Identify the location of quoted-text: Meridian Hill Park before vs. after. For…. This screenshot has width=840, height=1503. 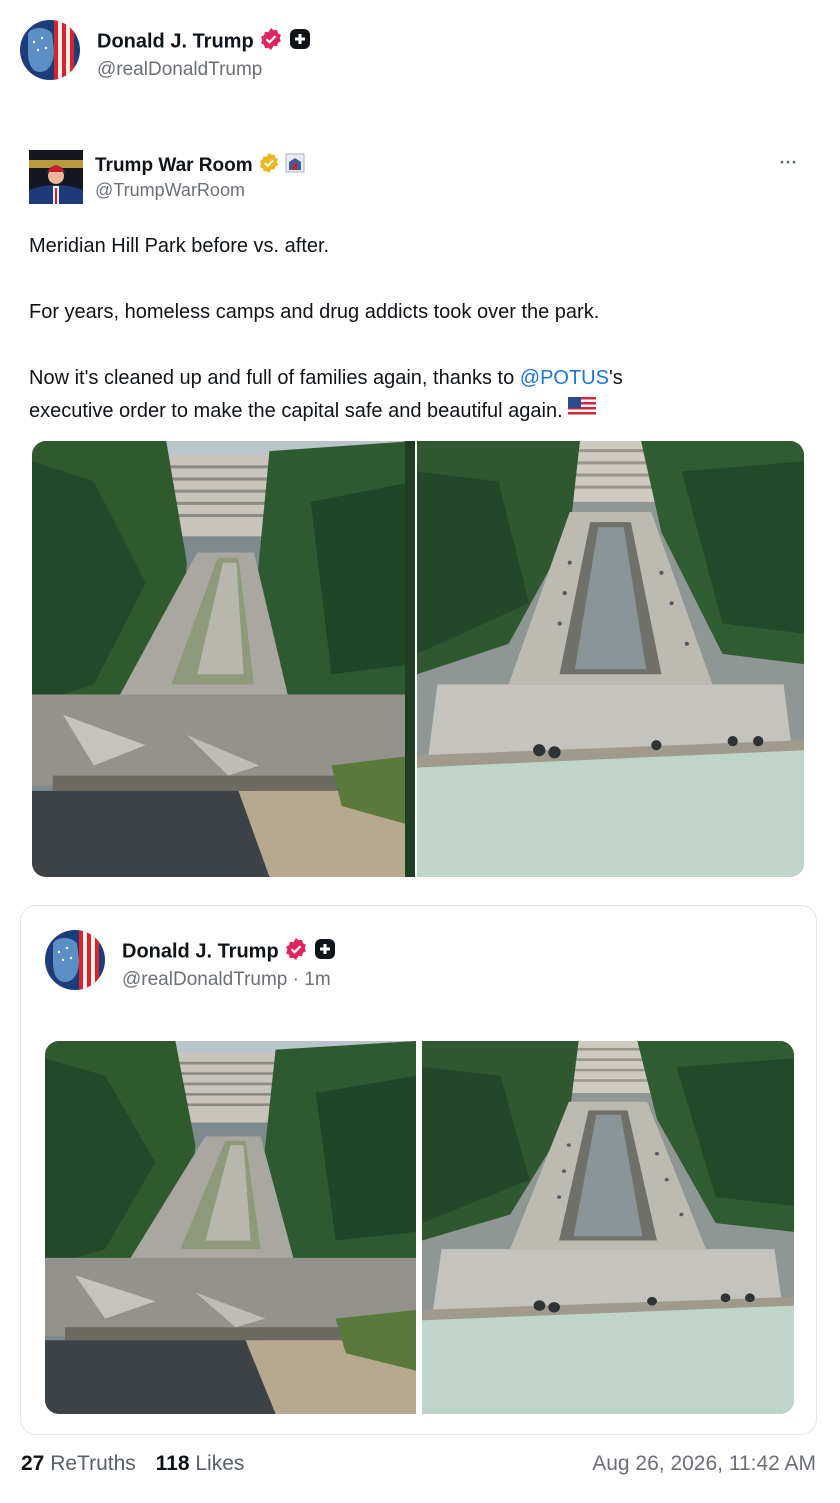
(419, 329).